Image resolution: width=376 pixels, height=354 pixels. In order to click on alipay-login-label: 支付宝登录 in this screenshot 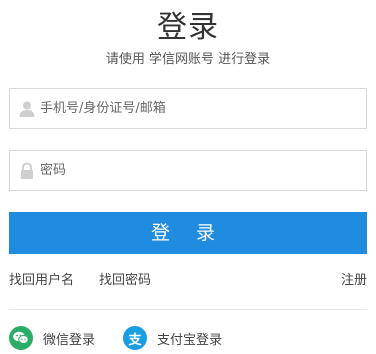, I will do `click(190, 340)`.